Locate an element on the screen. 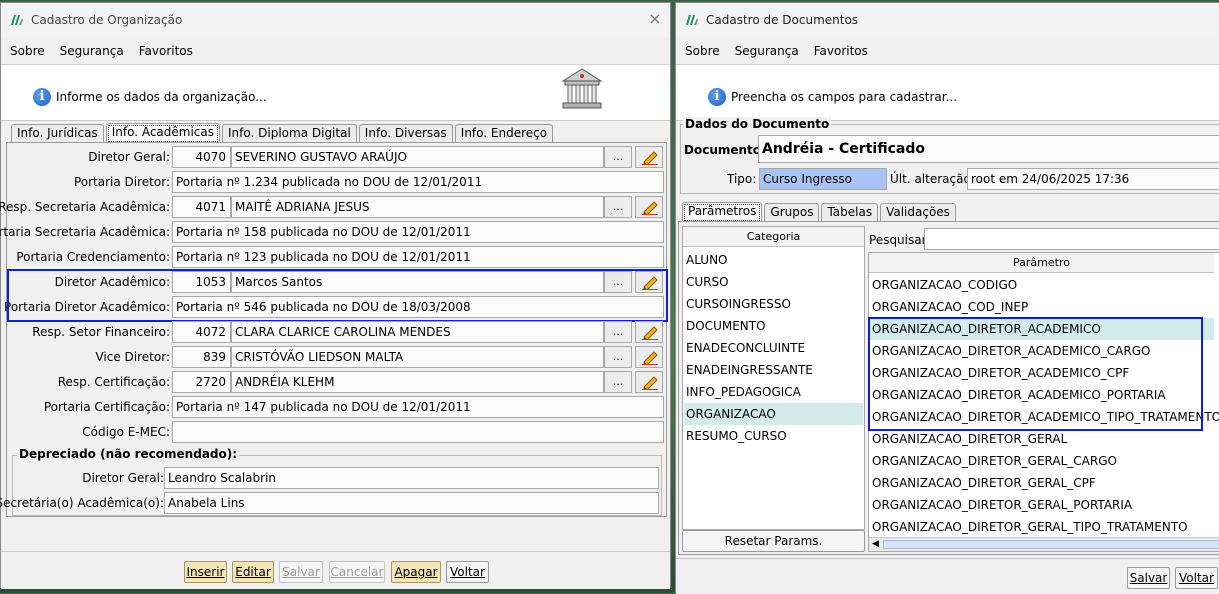  tab-info-diploma-digital: Info. Diploma Digital is located at coordinates (289, 133).